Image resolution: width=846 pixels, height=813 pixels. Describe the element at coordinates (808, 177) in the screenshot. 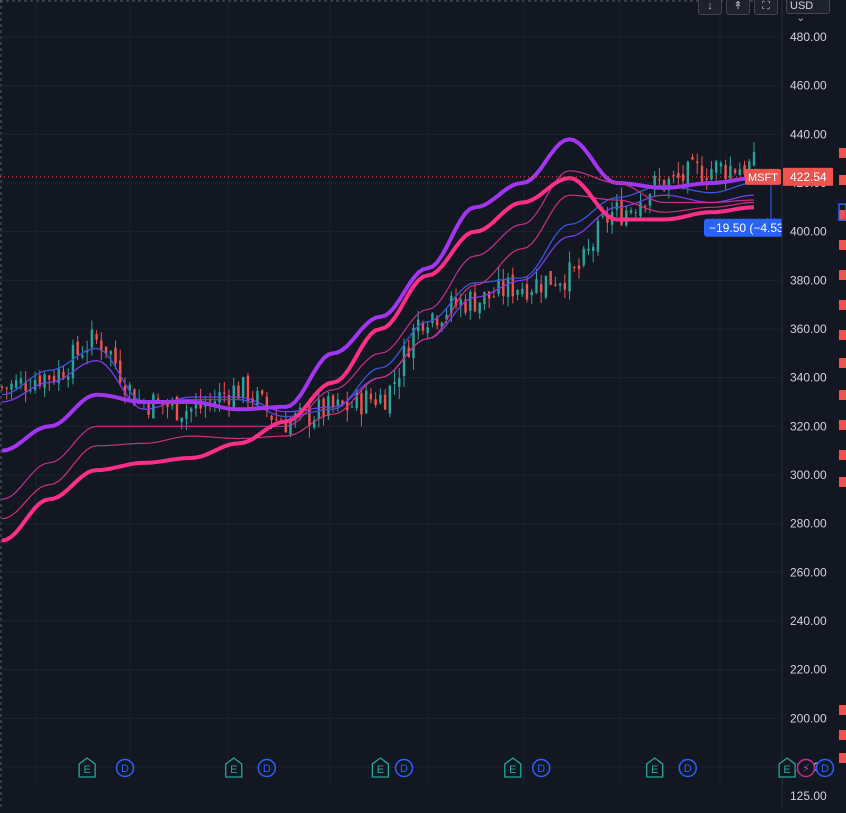

I see `last-price-label: 422.54` at that location.